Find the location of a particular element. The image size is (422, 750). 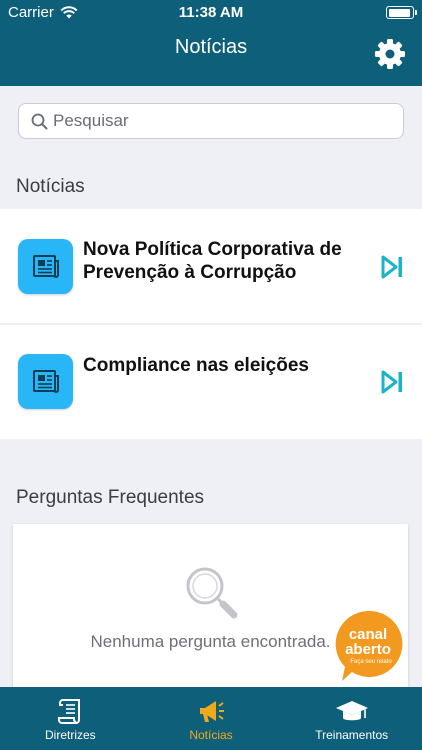

canal-badge-line2: aberto is located at coordinates (368, 649).